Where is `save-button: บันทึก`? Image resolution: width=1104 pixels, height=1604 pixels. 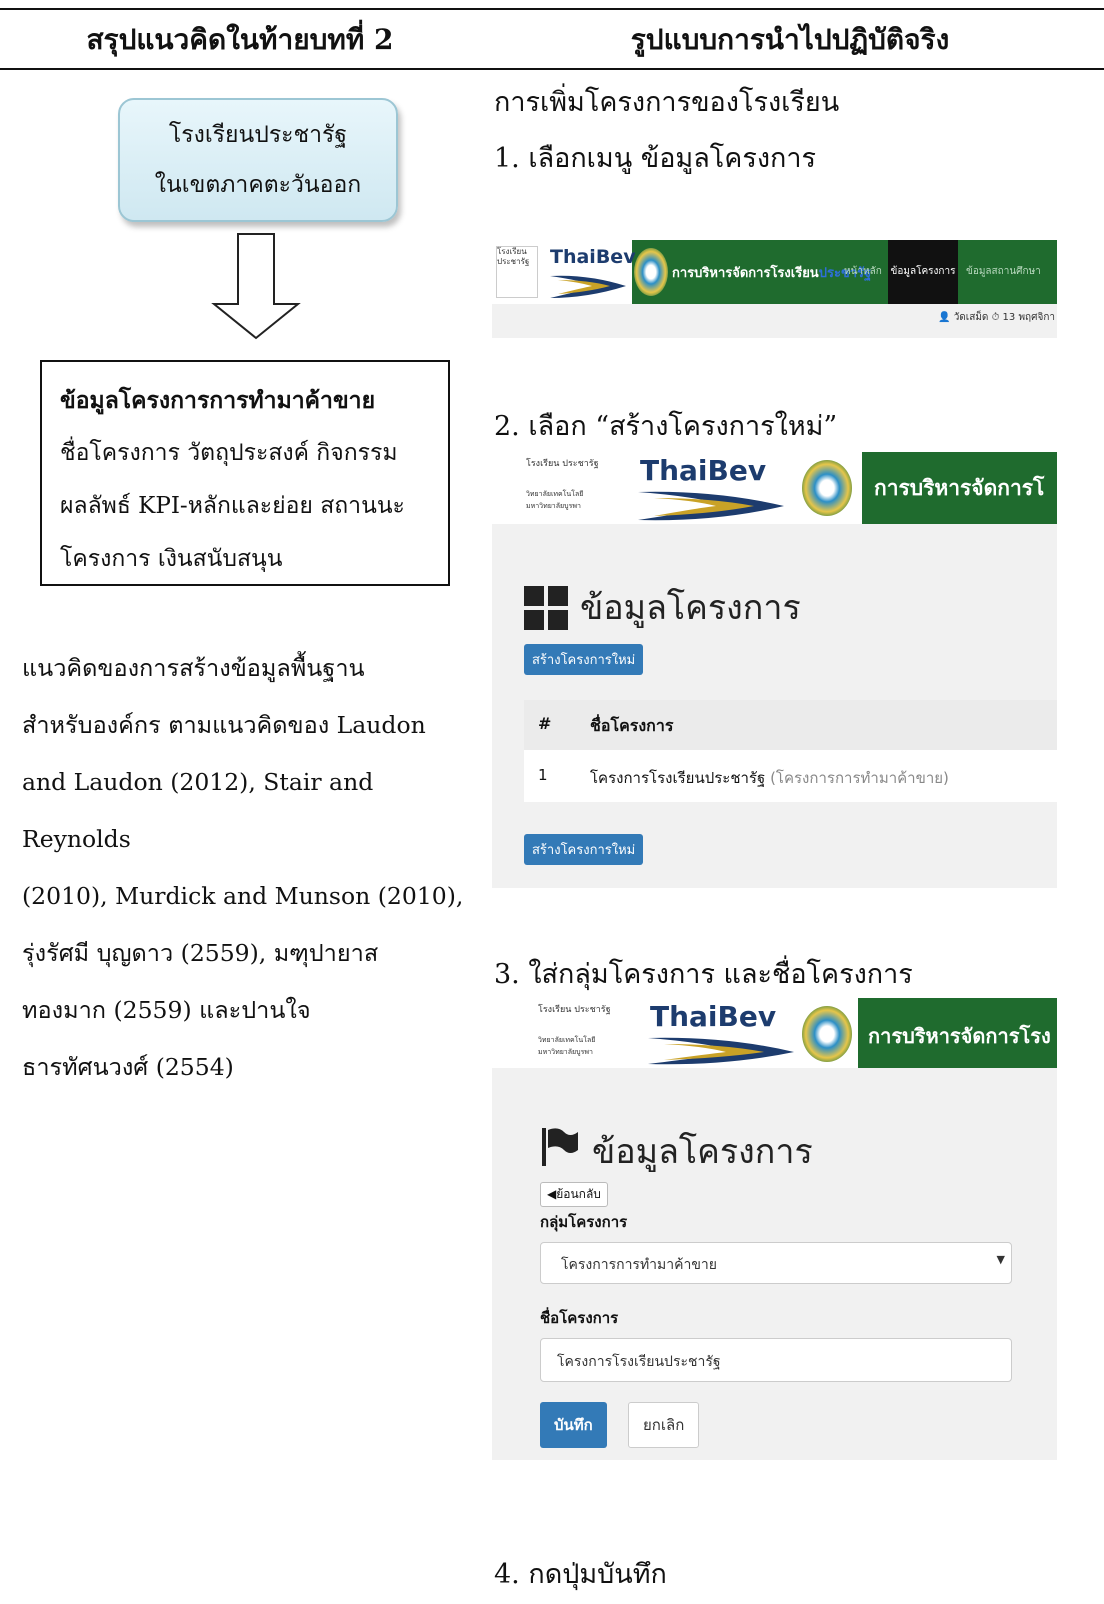
save-button: บันทึก is located at coordinates (573, 1425).